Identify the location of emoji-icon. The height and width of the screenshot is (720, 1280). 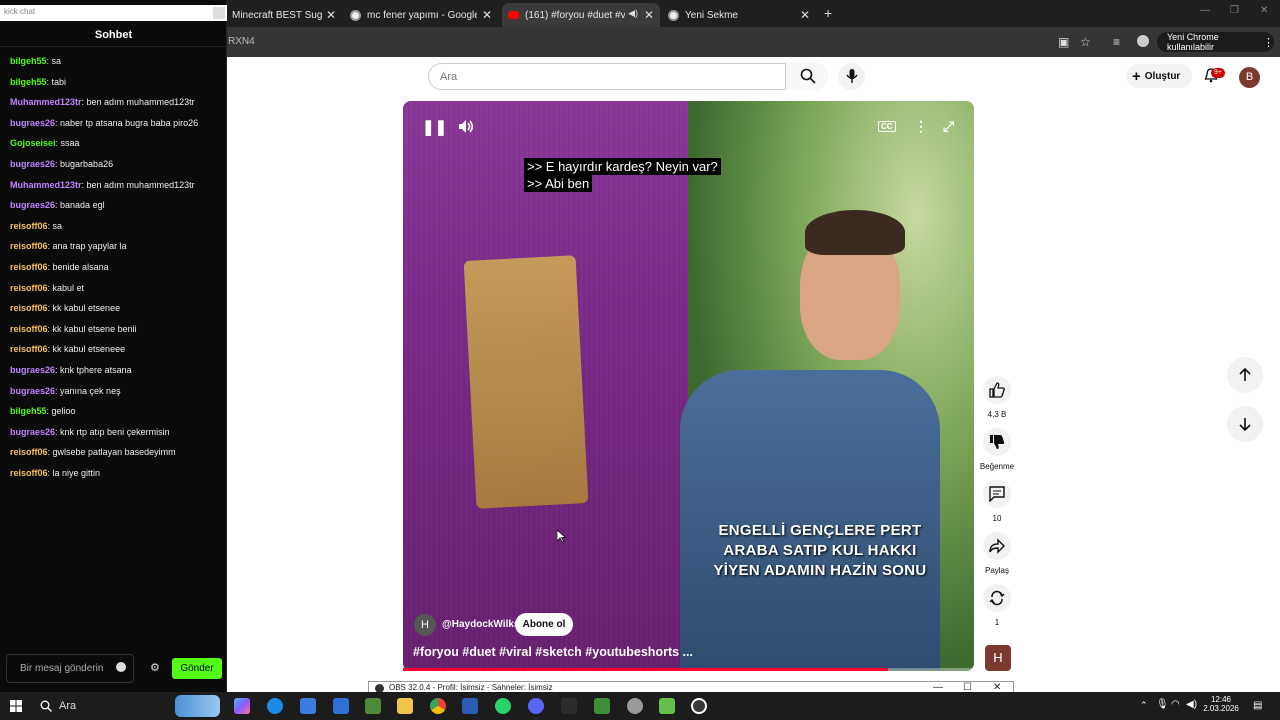
(121, 667).